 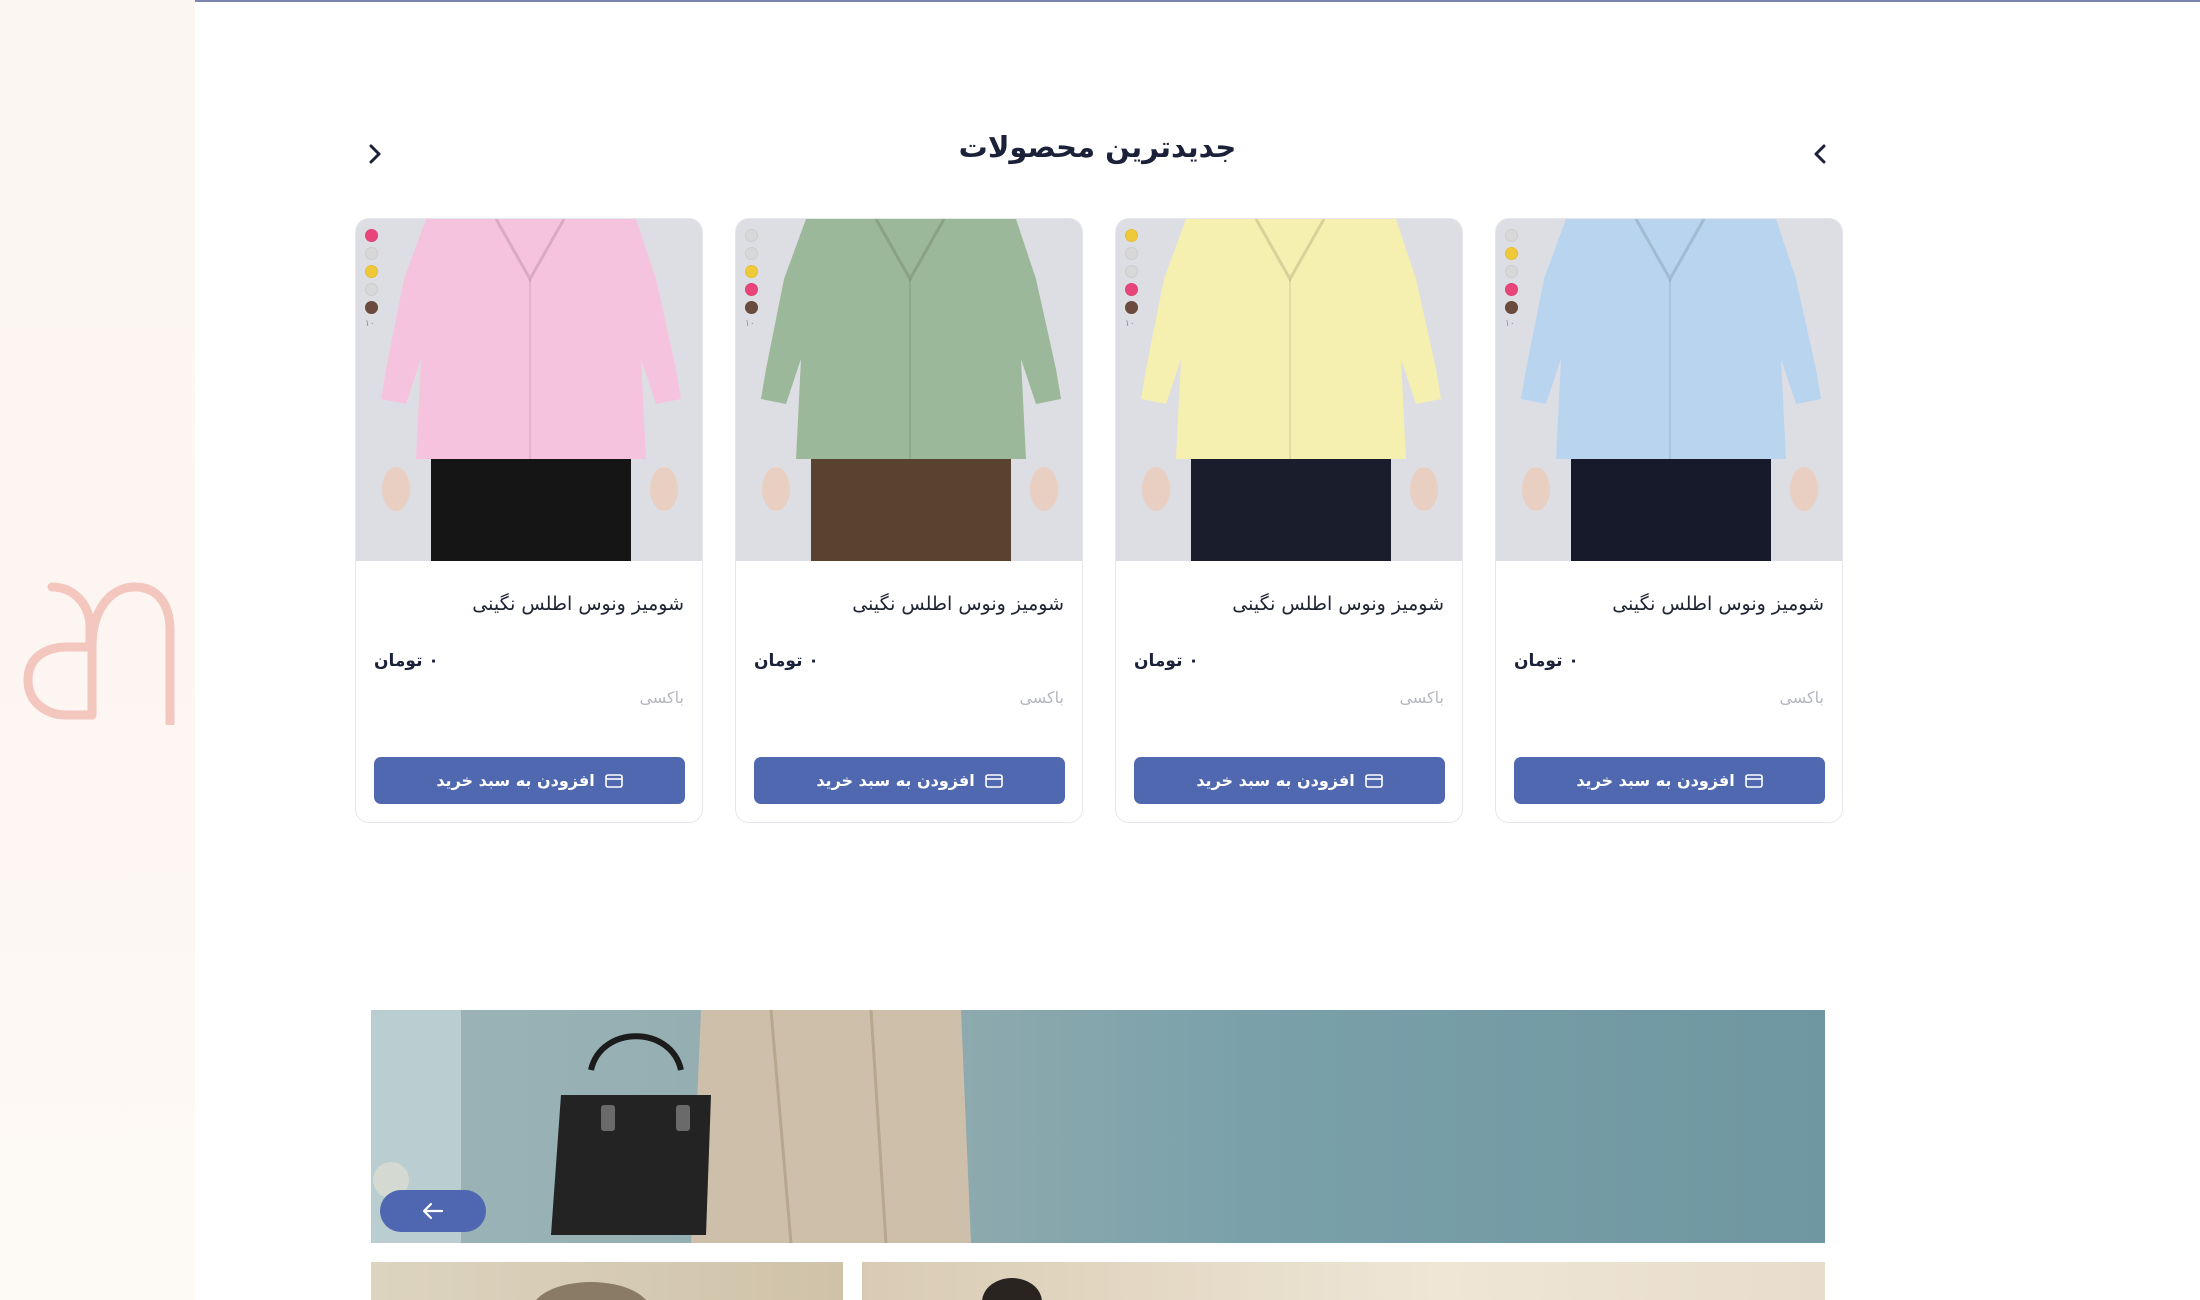 What do you see at coordinates (1097, 147) in the screenshot?
I see `section-title: جدیدترین محصولات` at bounding box center [1097, 147].